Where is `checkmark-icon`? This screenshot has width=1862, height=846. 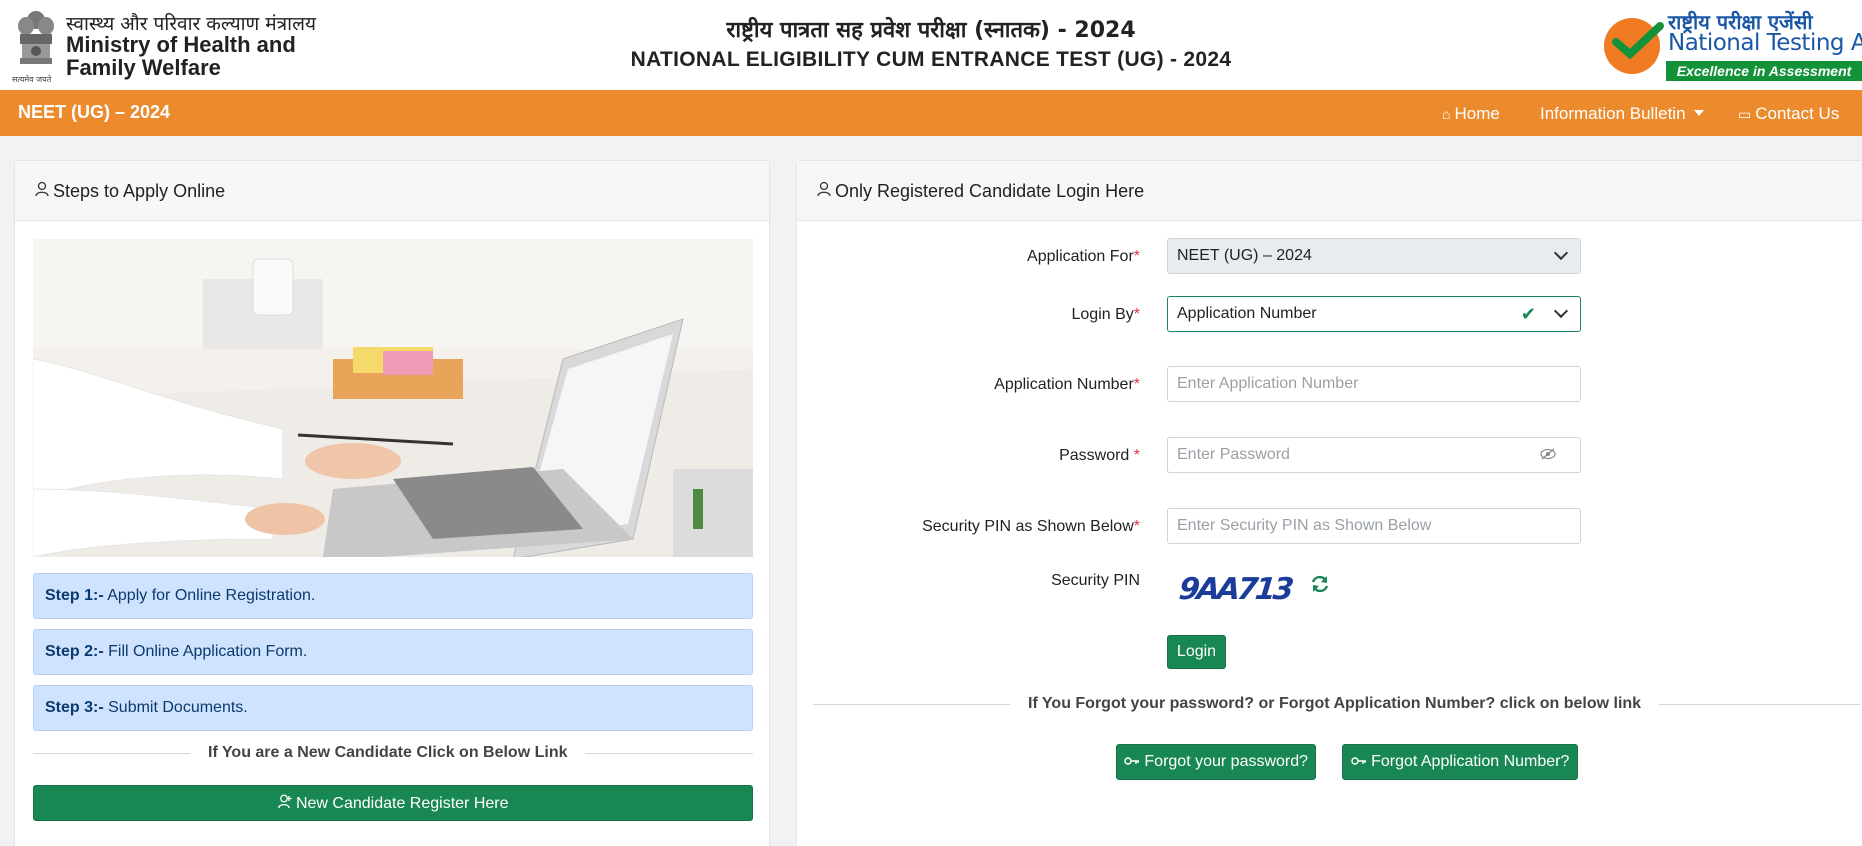 checkmark-icon is located at coordinates (1638, 41).